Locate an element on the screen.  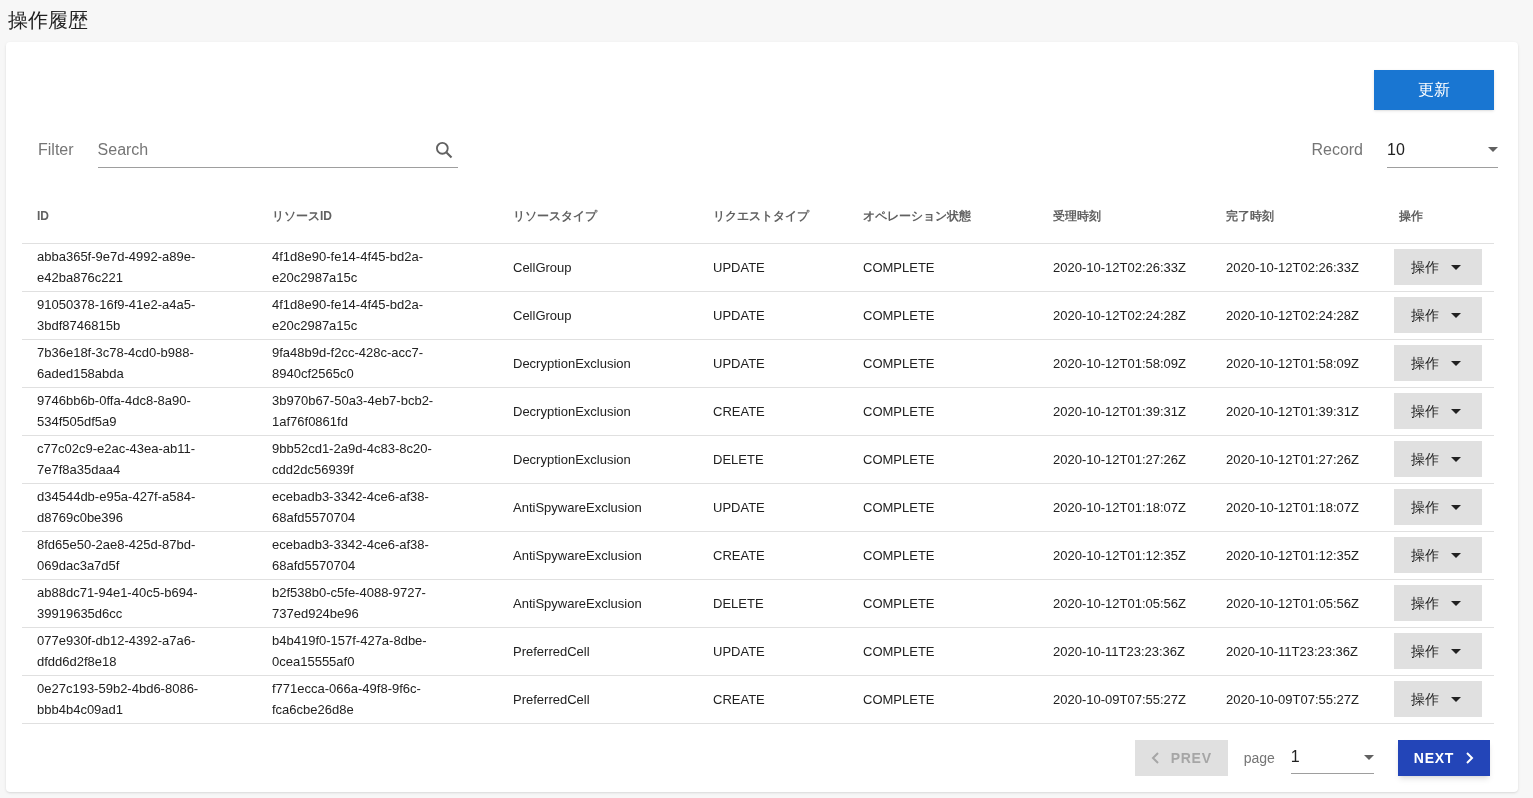
chevron-right-icon is located at coordinates (1470, 757).